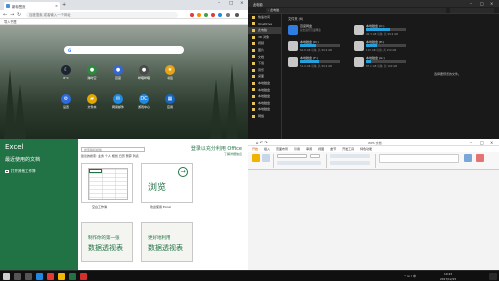 This screenshot has width=499, height=281. I want to click on forward-icon: →, so click(12, 15).